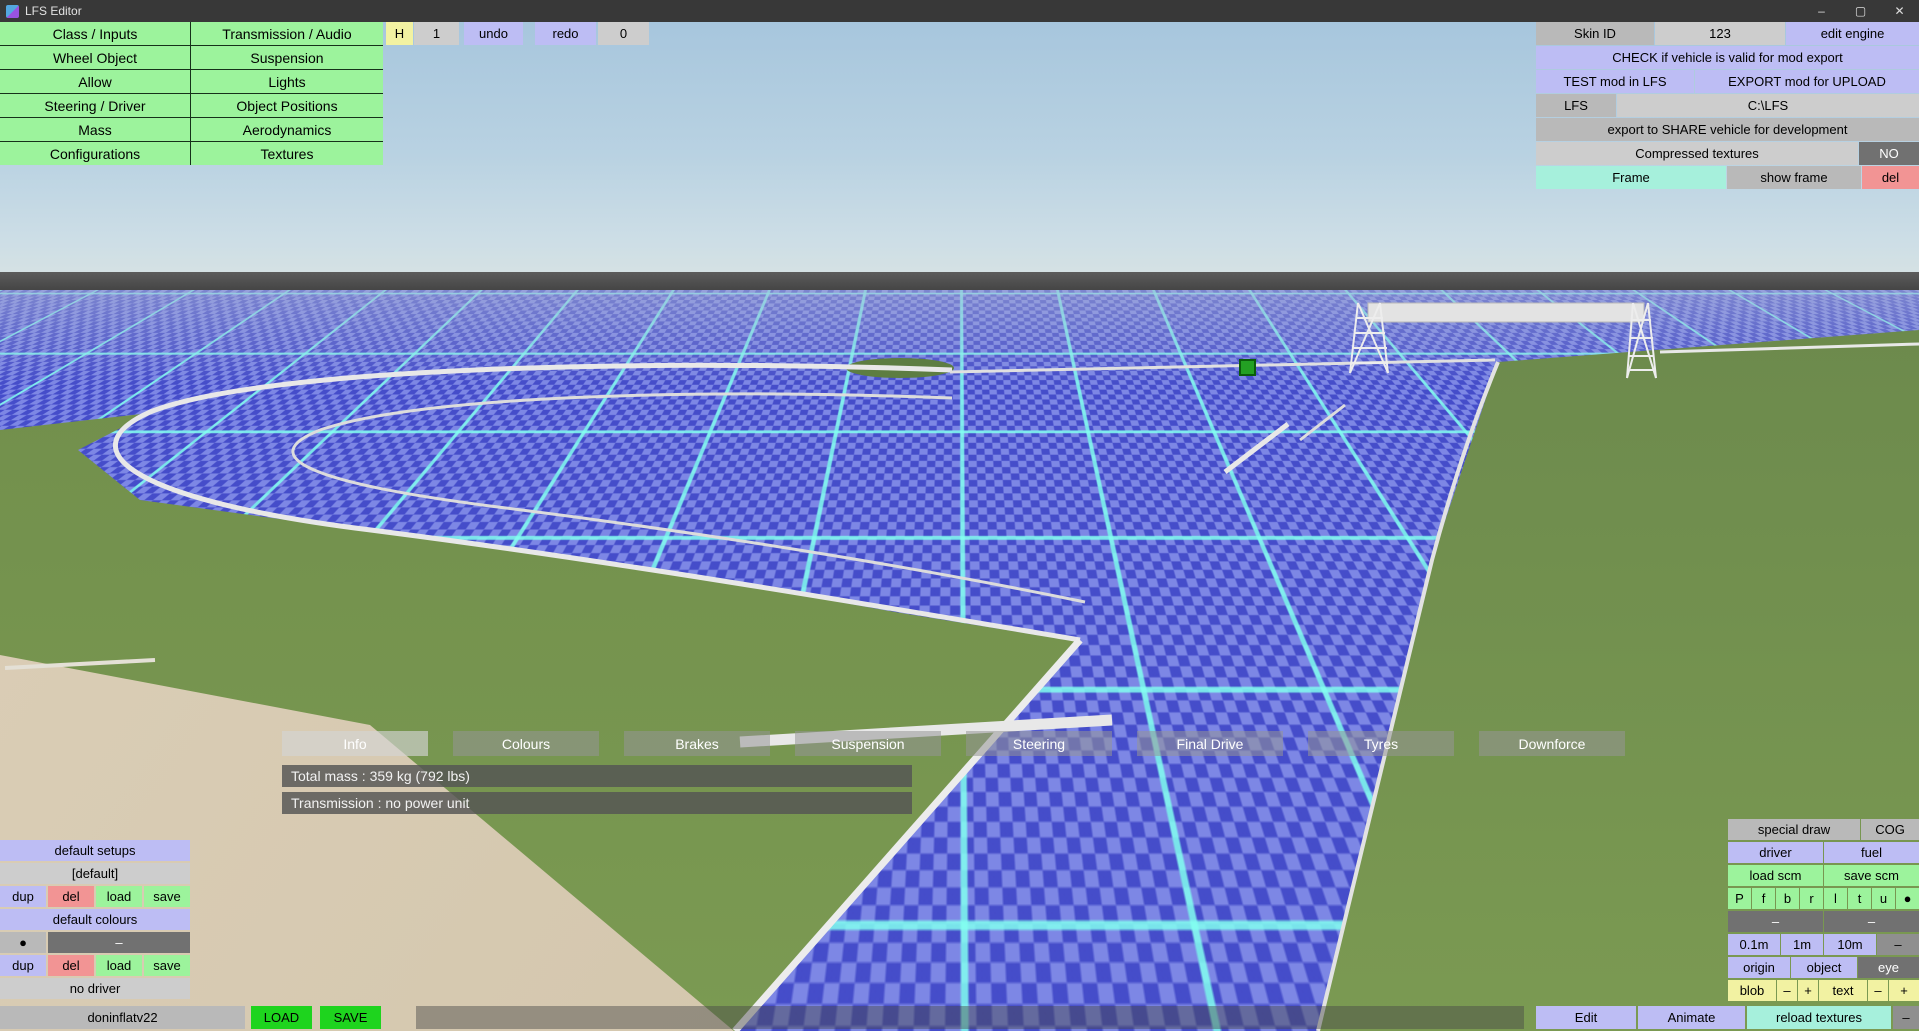  I want to click on menu-item-transmission-audio: Transmission / Audio, so click(287, 33).